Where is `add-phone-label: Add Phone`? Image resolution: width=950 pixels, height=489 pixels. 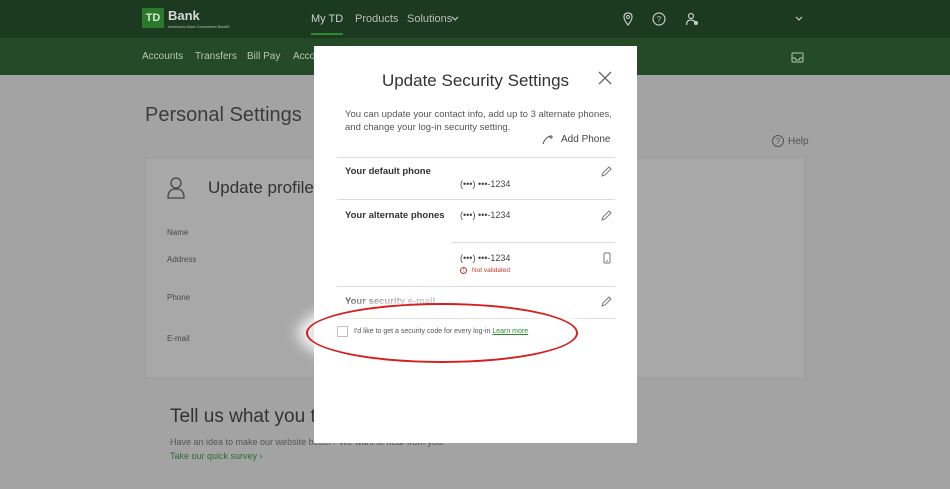 add-phone-label: Add Phone is located at coordinates (586, 139).